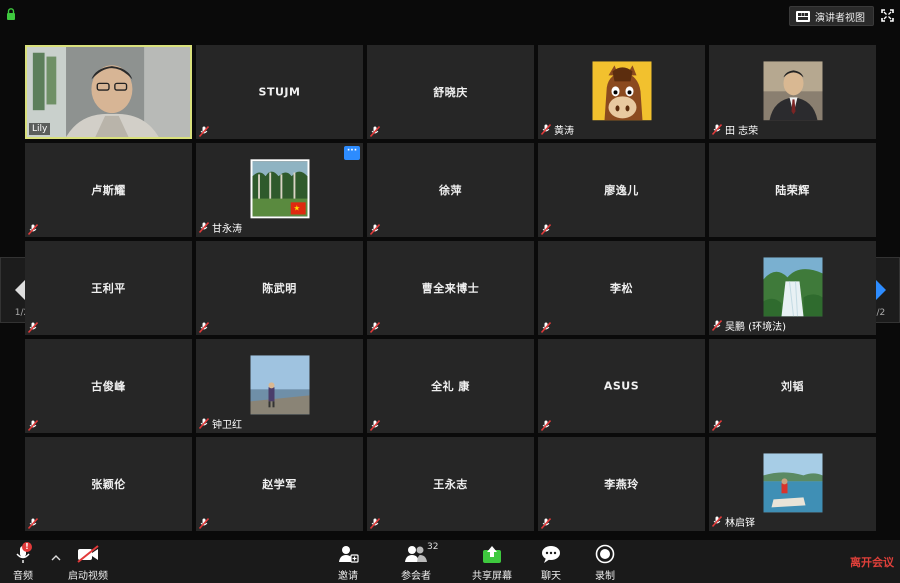 This screenshot has height=583, width=900. I want to click on participant-name: 甘永涛, so click(227, 229).